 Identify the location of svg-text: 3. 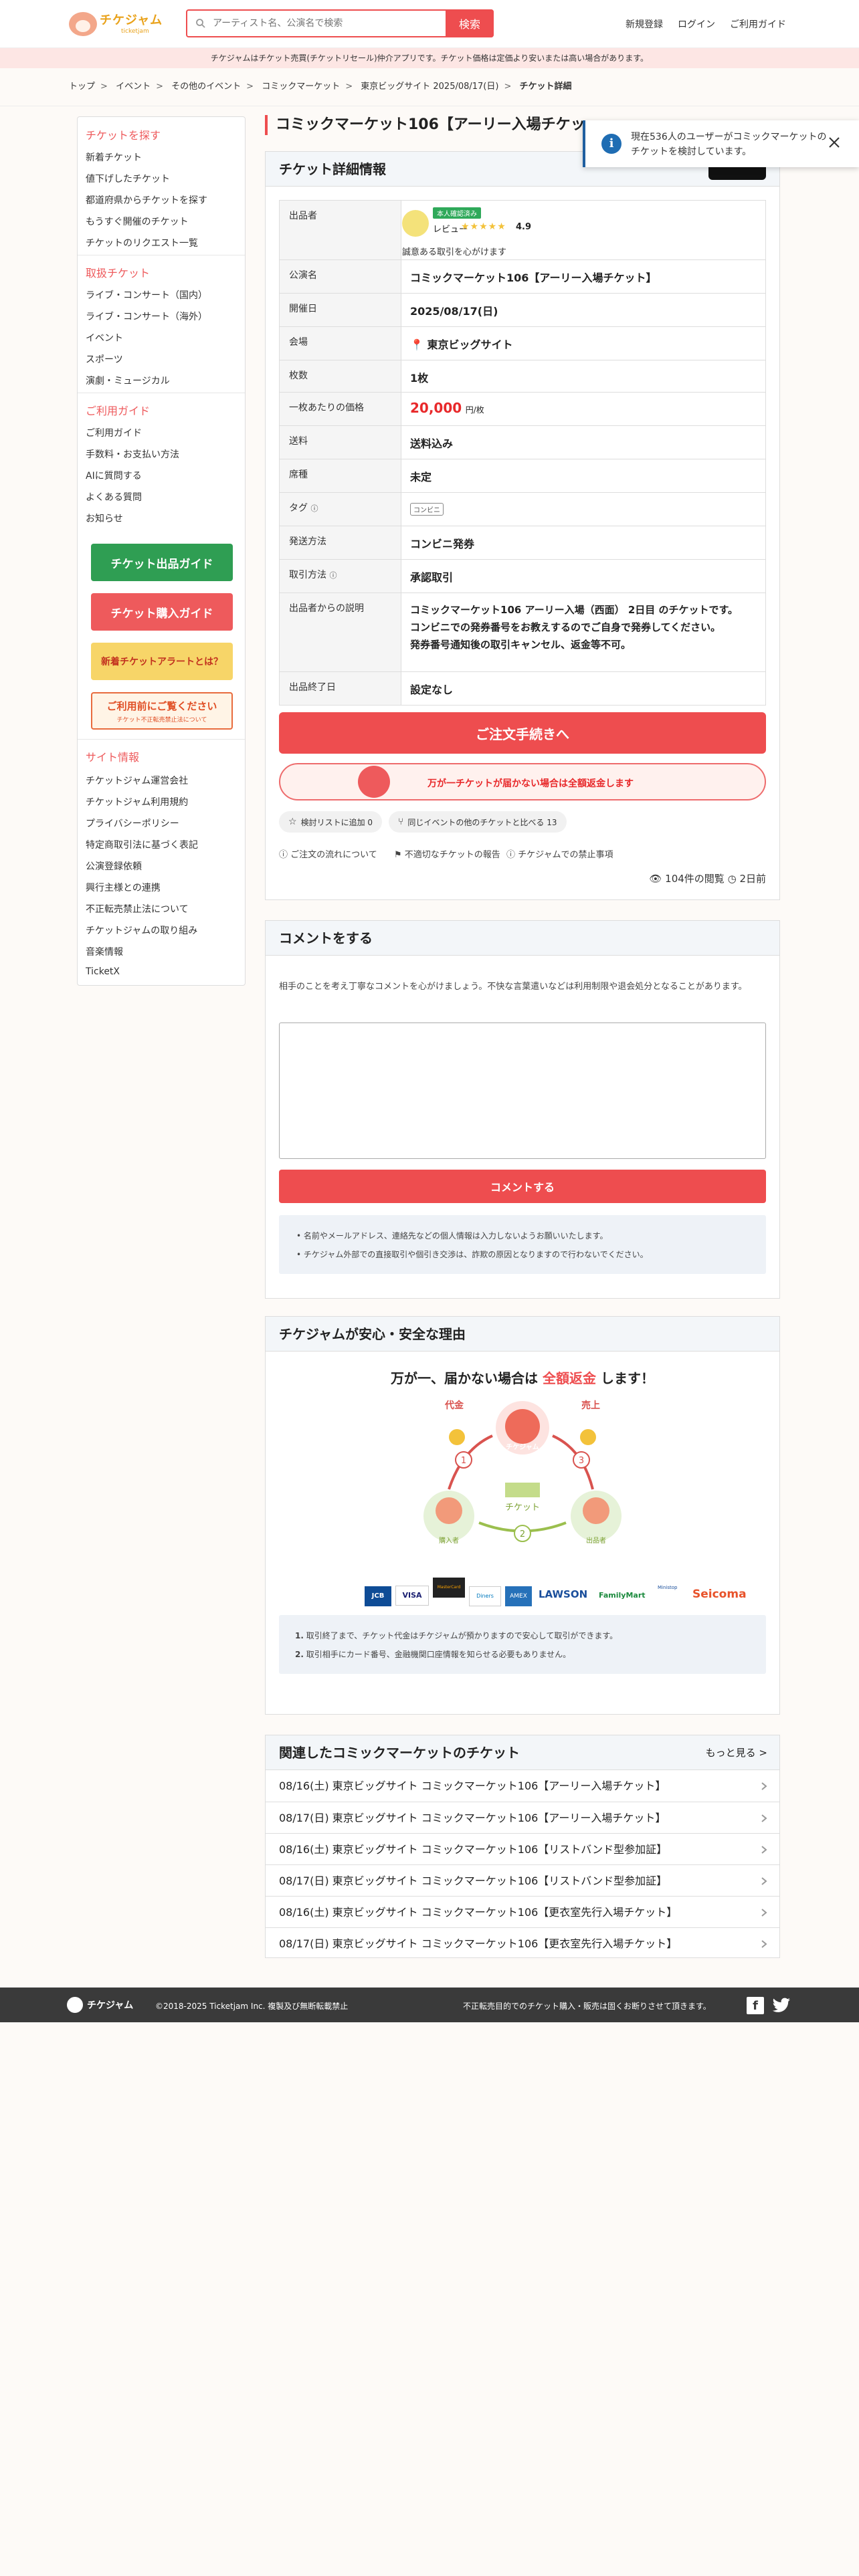
(581, 1461).